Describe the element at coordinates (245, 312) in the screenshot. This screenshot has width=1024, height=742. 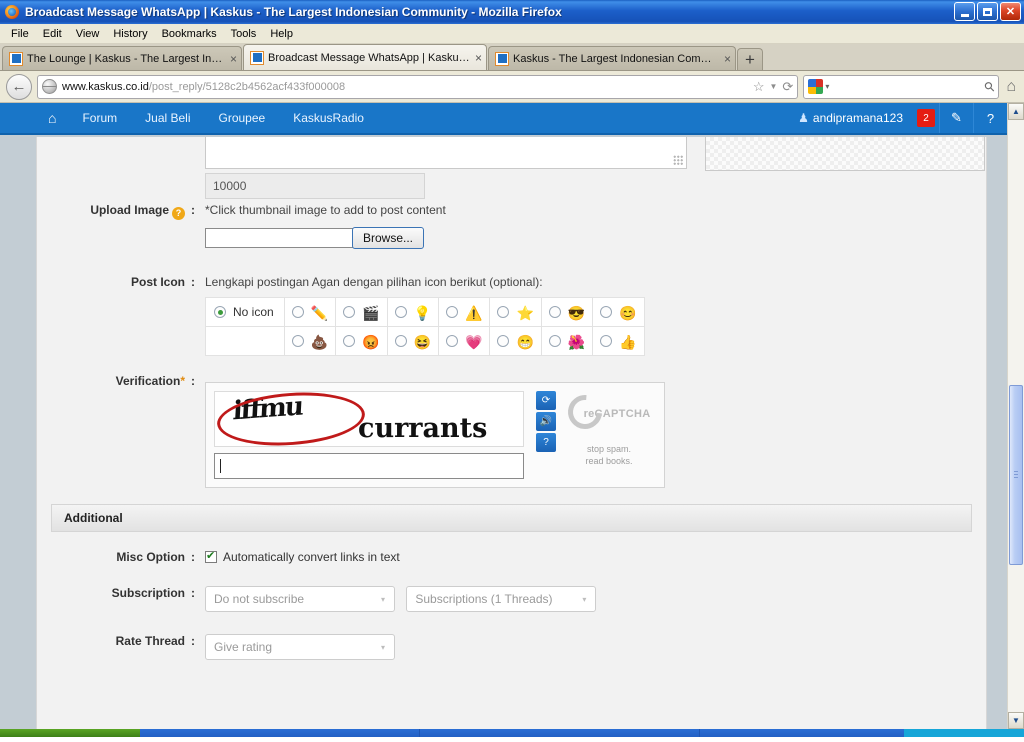
I see `no-icon-cell: No icon` at that location.